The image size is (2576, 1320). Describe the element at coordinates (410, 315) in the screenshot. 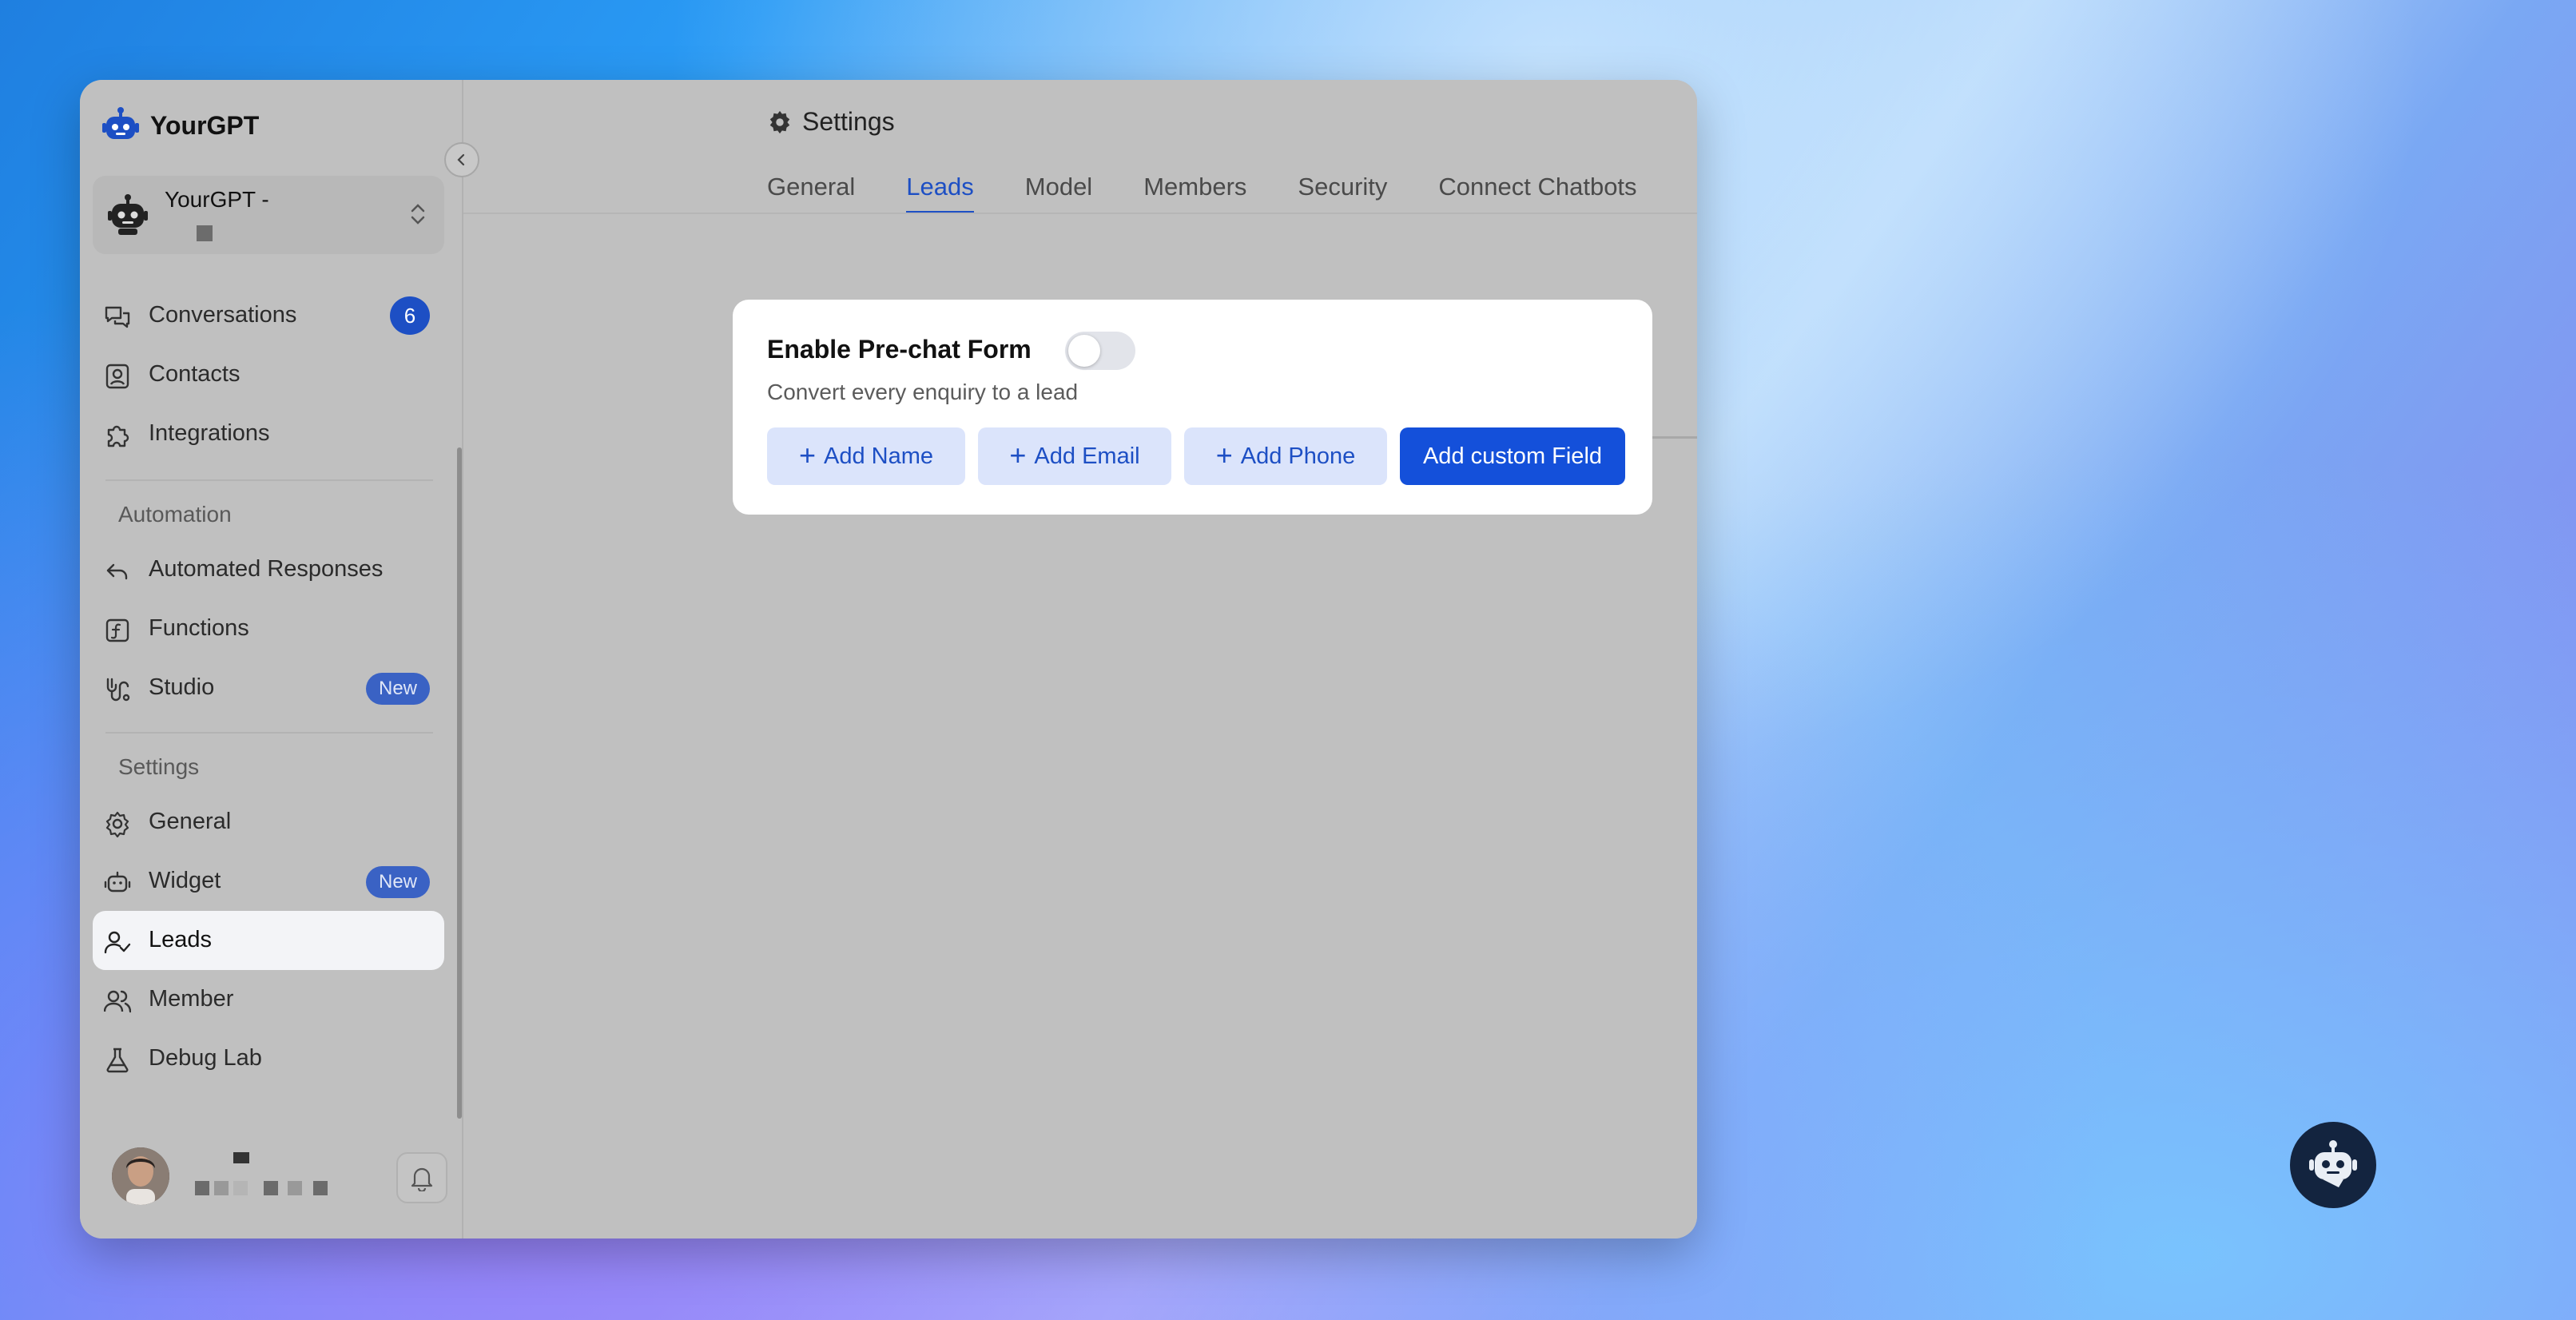

I see `unread-count-badge: 6` at that location.